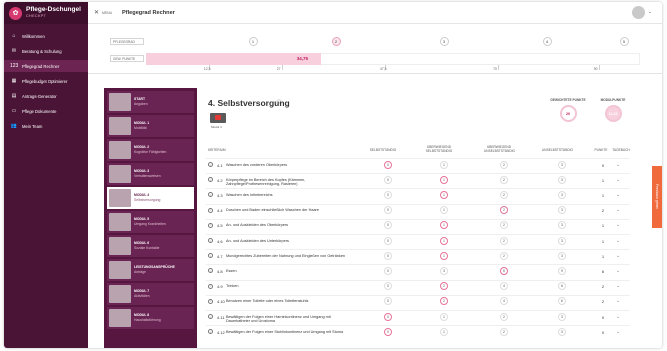 The image size is (667, 351). I want to click on sidebar-item: ✉ Beratung & Schulung, so click(46, 51).